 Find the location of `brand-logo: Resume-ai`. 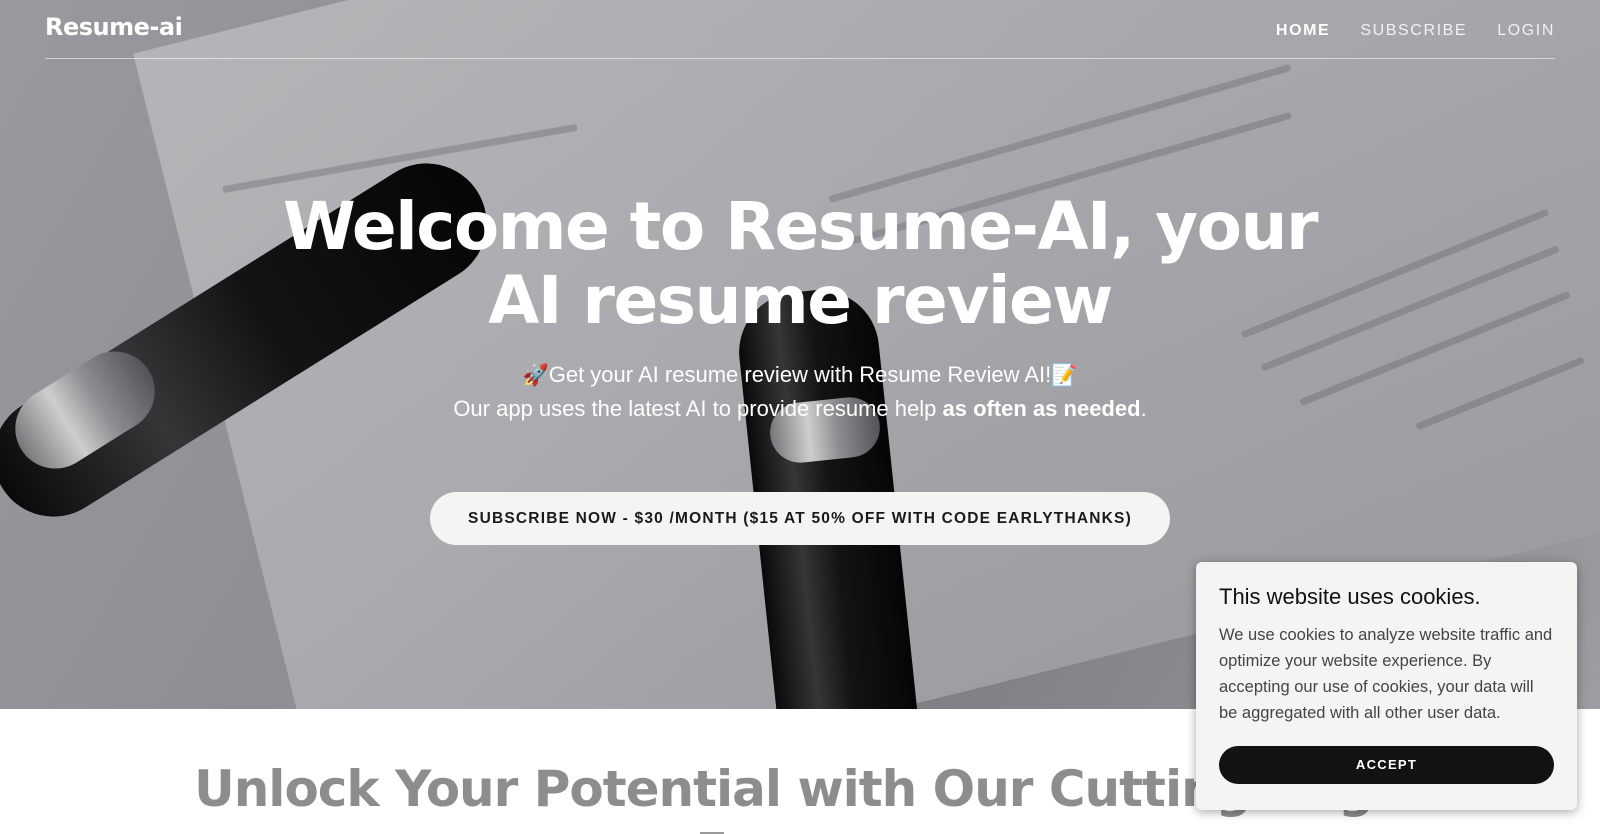

brand-logo: Resume-ai is located at coordinates (114, 27).